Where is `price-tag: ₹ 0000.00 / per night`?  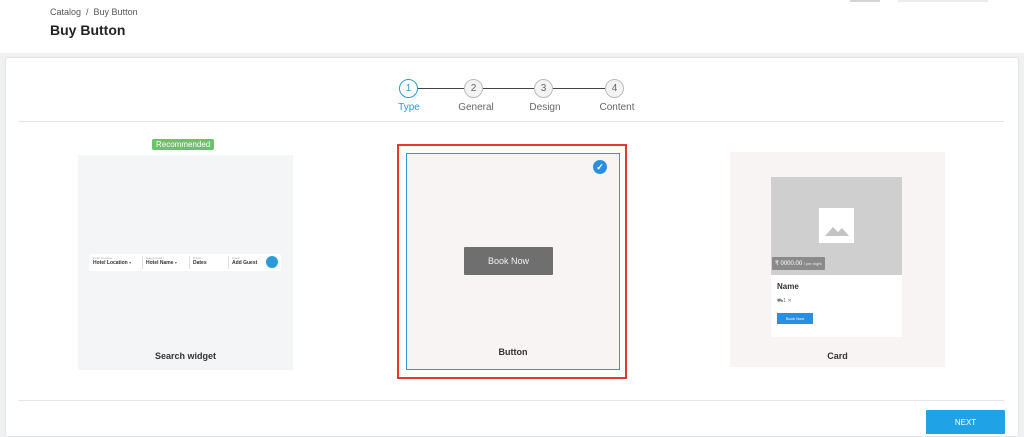 price-tag: ₹ 0000.00 / per night is located at coordinates (798, 263).